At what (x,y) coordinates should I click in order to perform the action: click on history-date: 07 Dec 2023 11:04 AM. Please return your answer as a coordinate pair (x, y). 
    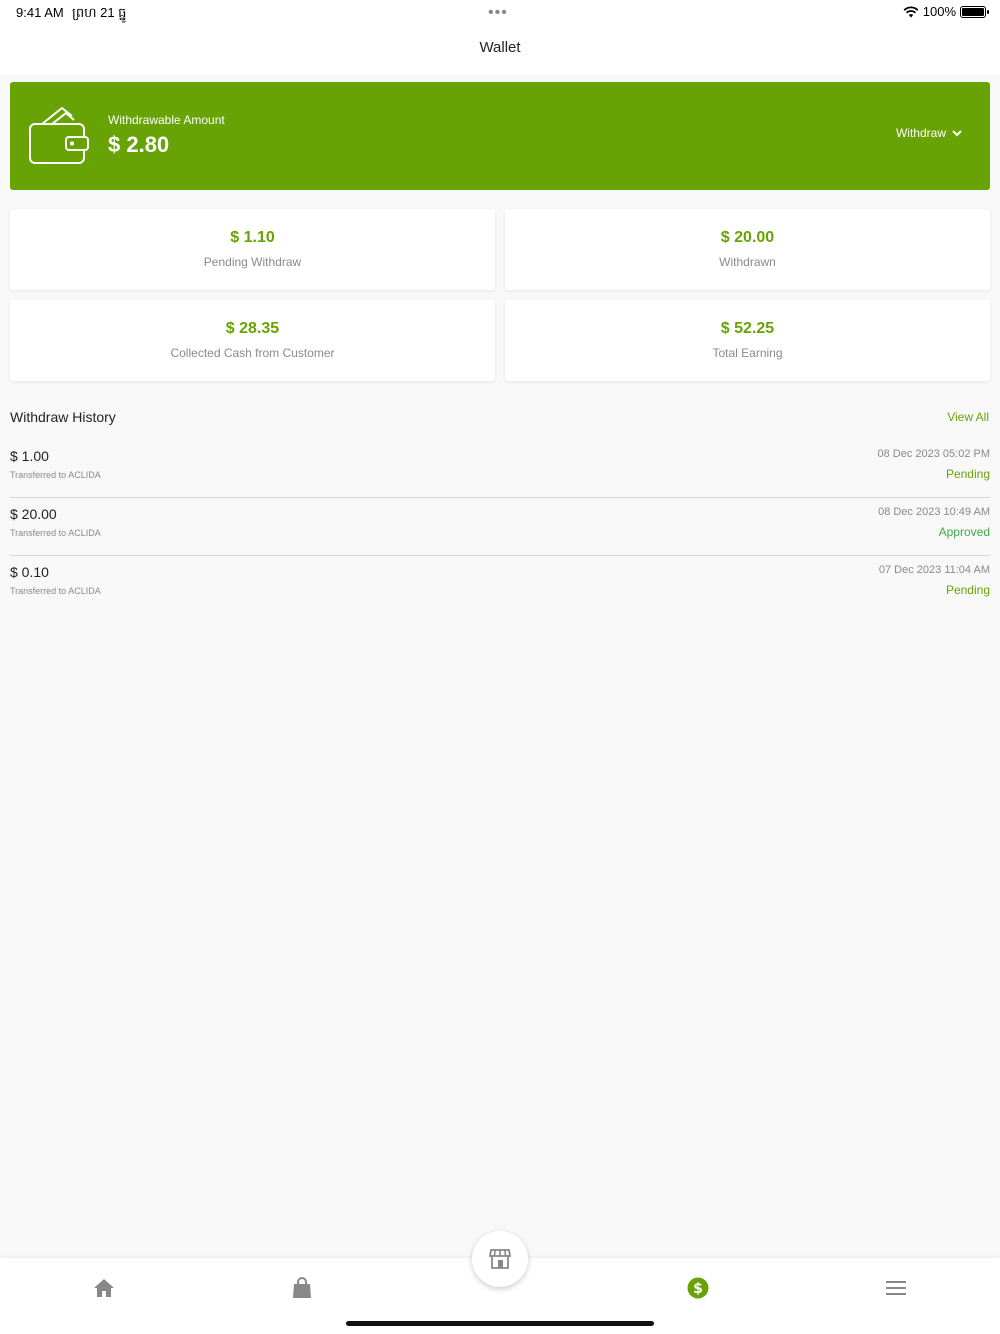
    Looking at the image, I should click on (934, 570).